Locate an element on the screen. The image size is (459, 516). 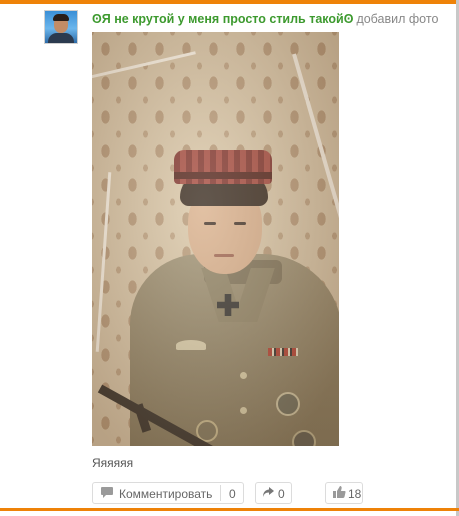
bottom-accent-bar is located at coordinates (229, 509).